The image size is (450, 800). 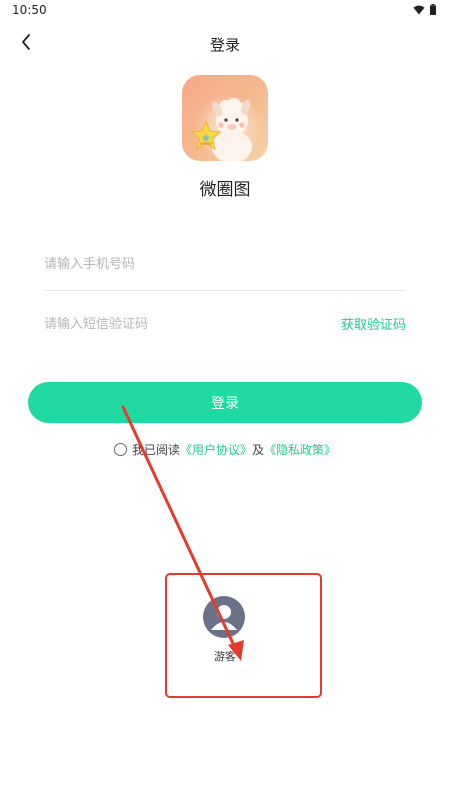 What do you see at coordinates (155, 450) in the screenshot?
I see `agreement-prefix: 我已阅读` at bounding box center [155, 450].